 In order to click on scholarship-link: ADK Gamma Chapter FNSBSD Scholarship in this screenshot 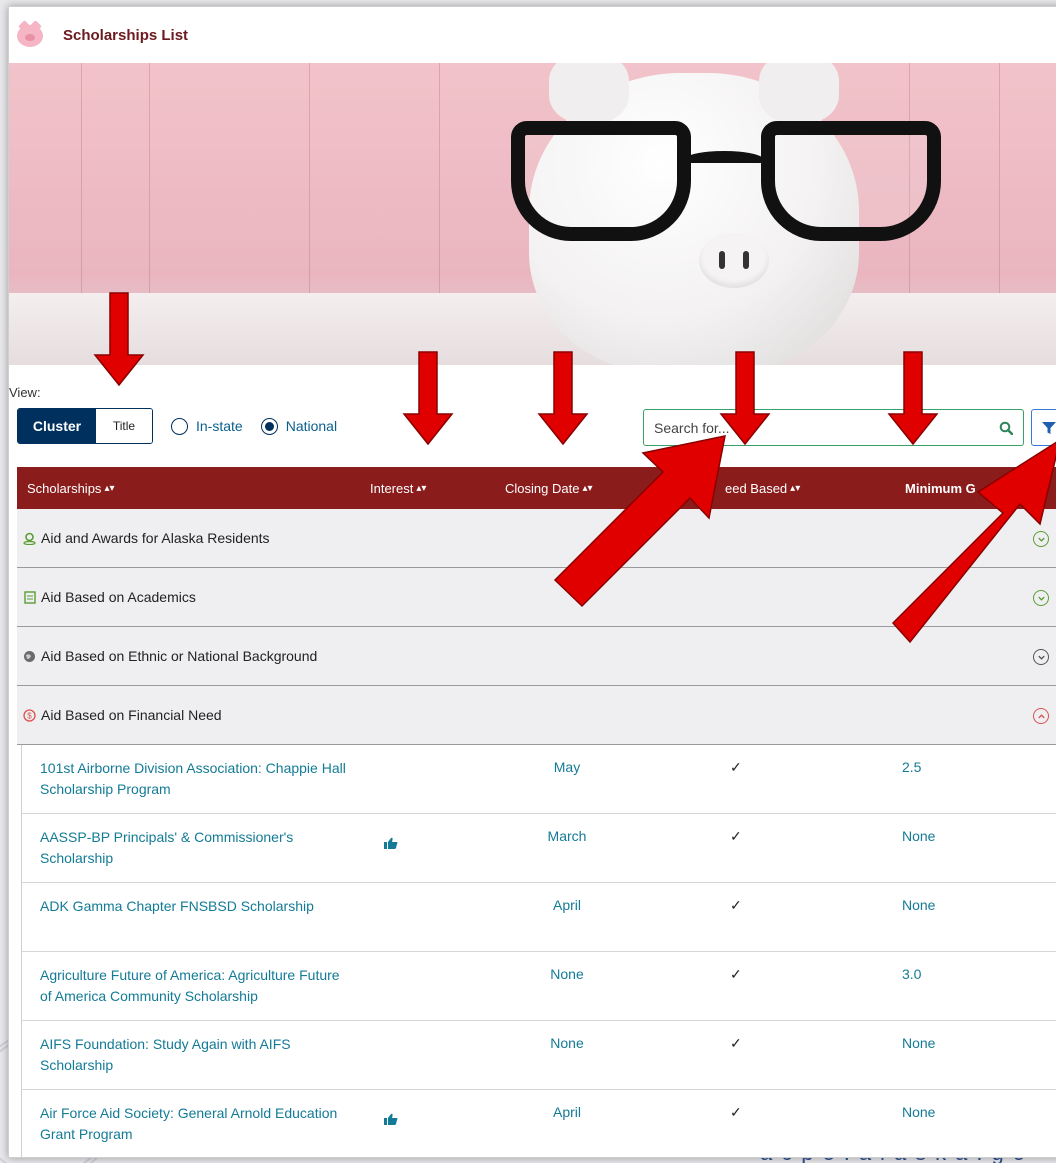, I will do `click(195, 906)`.